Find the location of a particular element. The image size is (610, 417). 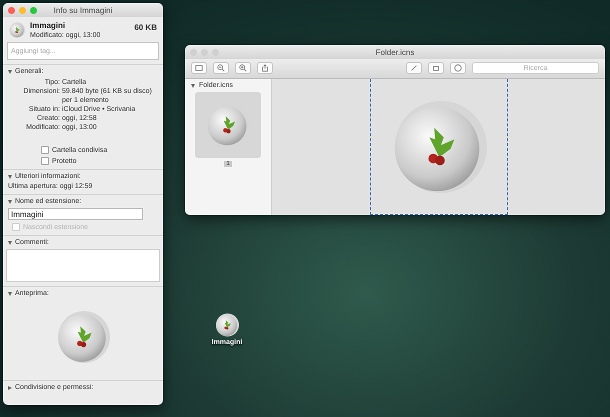

sidebar-button is located at coordinates (199, 68).